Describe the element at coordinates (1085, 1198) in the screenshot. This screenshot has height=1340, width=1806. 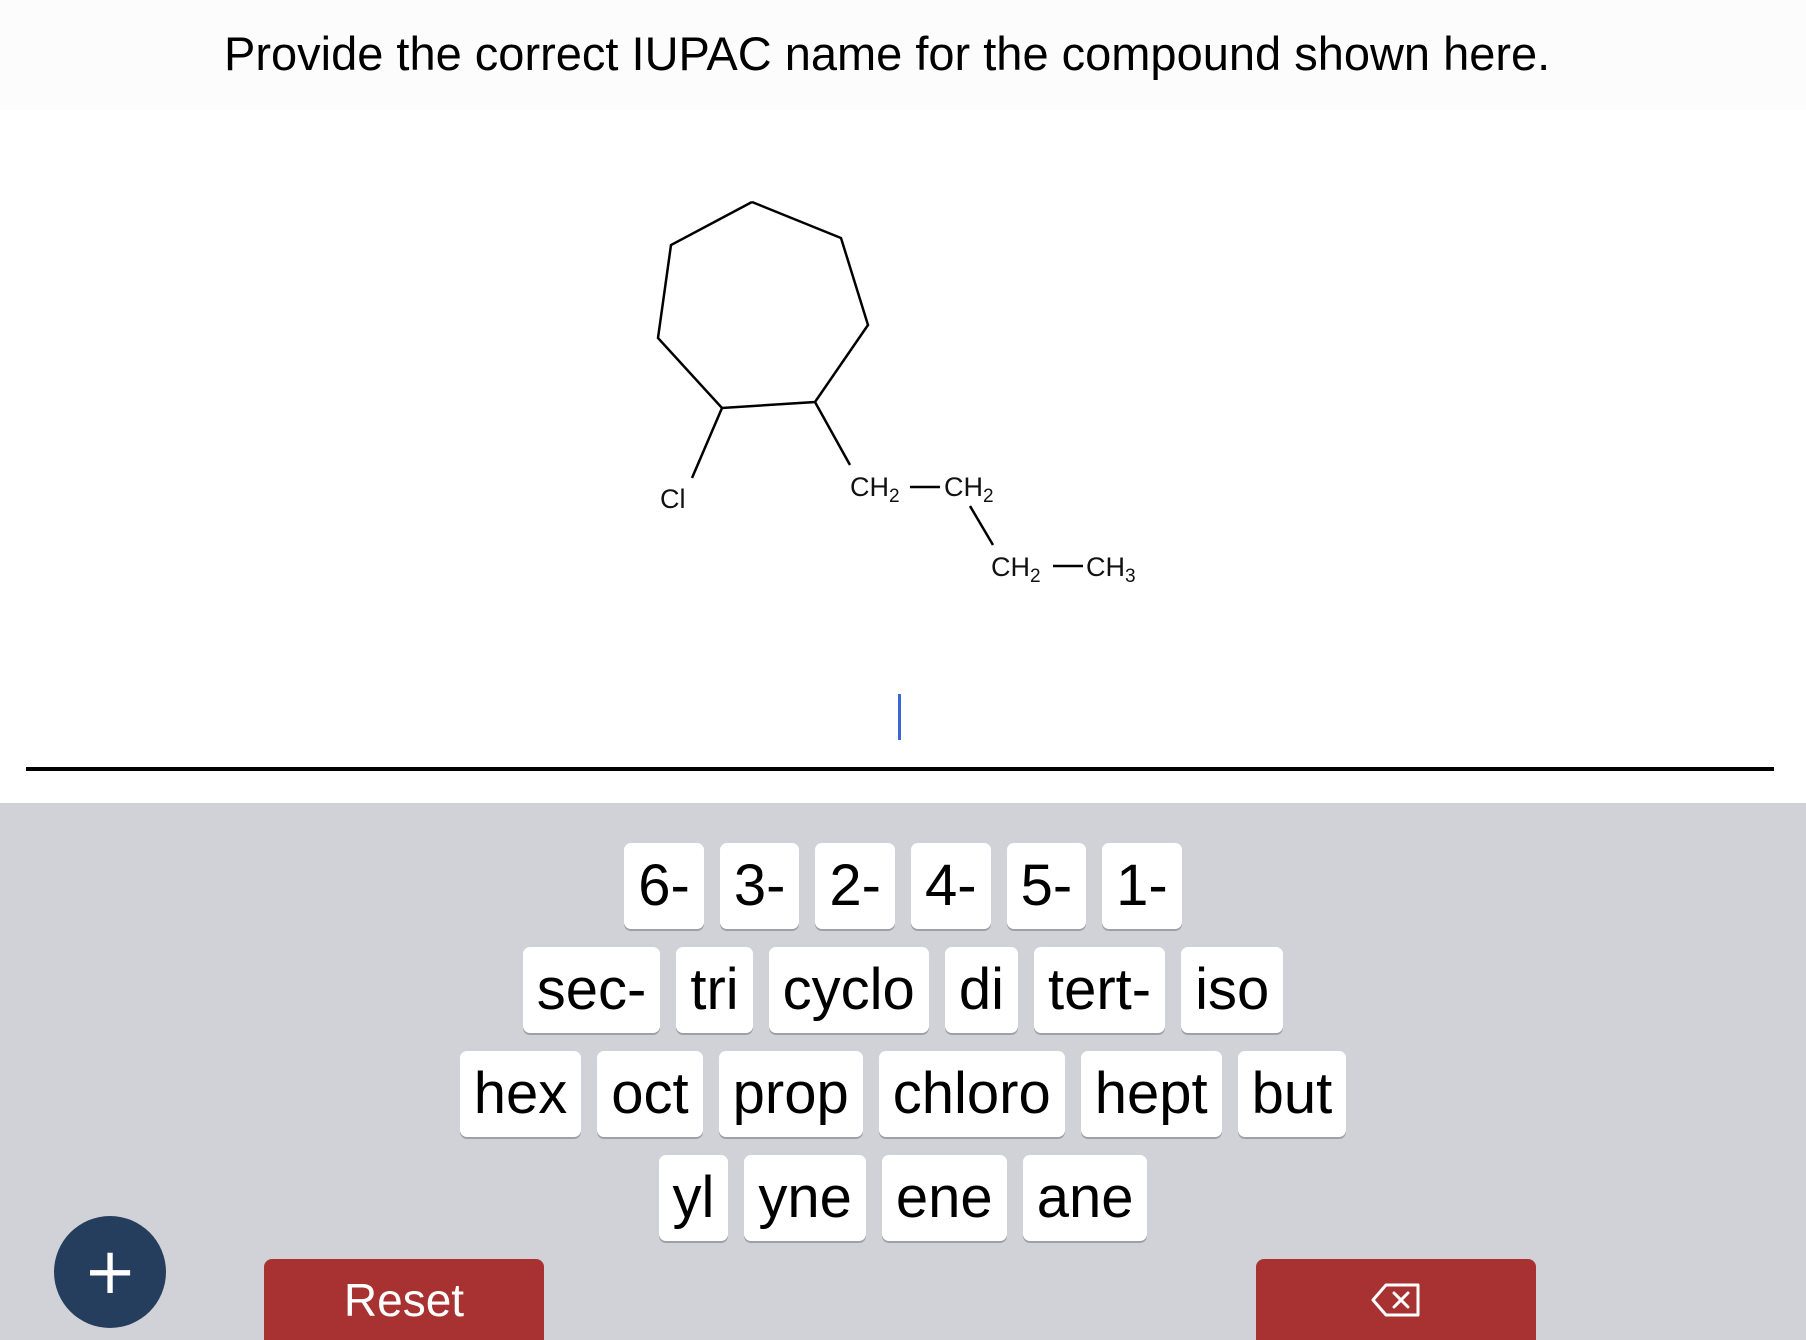
I see `key-ane: ane` at that location.